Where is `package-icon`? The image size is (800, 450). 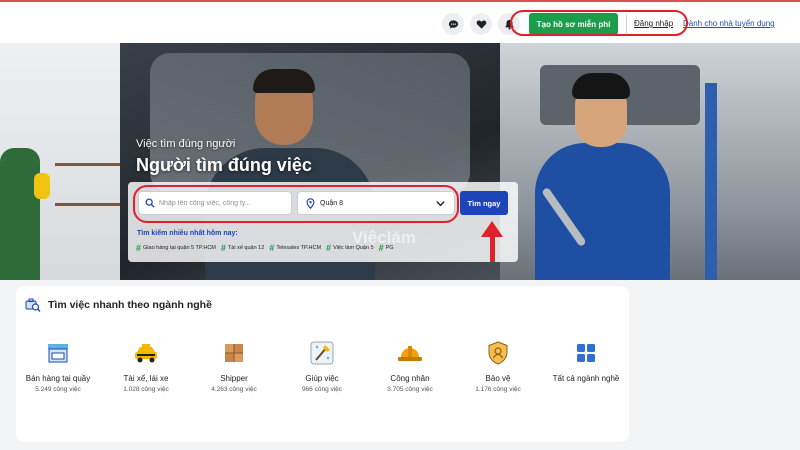
package-icon is located at coordinates (234, 353).